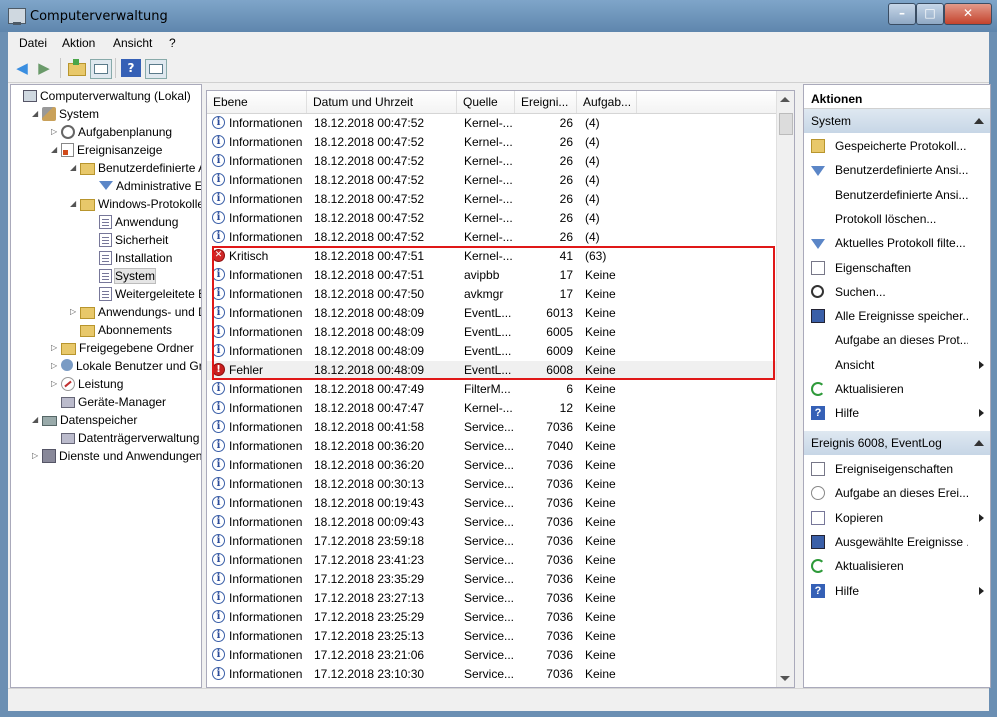  What do you see at coordinates (897, 443) in the screenshot?
I see `actions-section-event: Ereignis 6008, EventLog` at bounding box center [897, 443].